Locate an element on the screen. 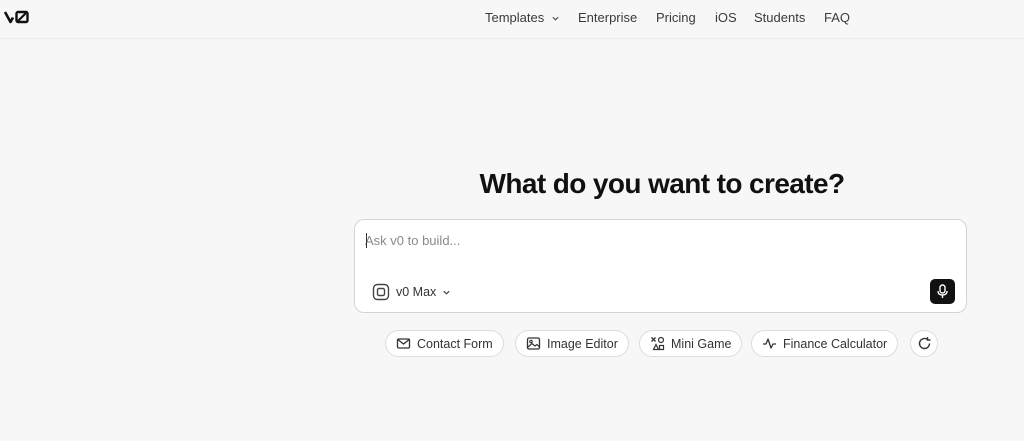  suggestion-label: Image Editor is located at coordinates (582, 343).